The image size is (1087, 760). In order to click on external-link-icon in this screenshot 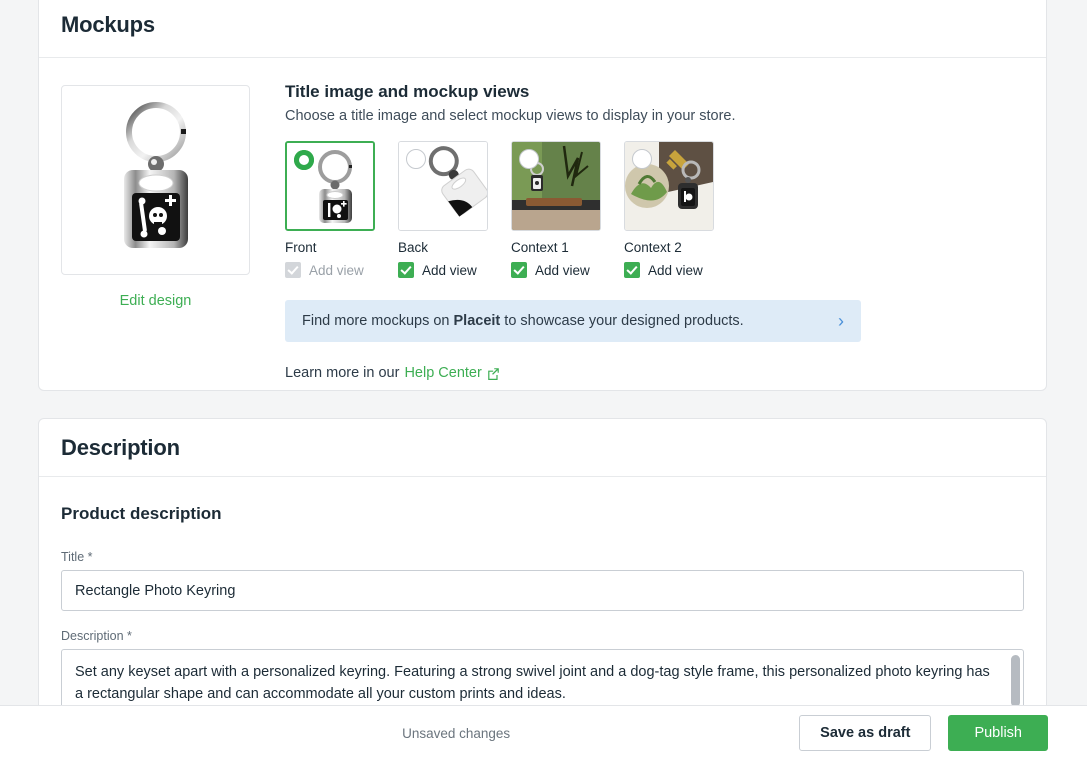, I will do `click(493, 373)`.